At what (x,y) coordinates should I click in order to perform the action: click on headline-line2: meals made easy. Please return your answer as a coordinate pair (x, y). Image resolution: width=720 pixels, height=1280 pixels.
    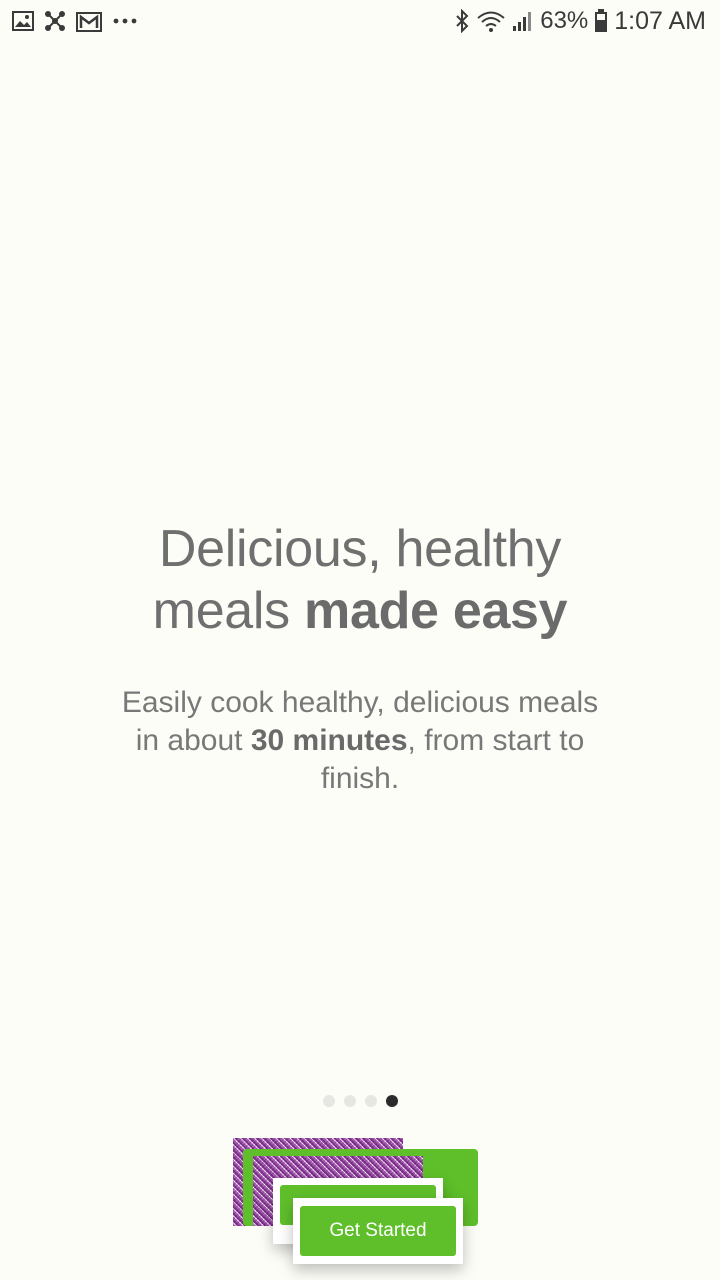
    Looking at the image, I should click on (360, 611).